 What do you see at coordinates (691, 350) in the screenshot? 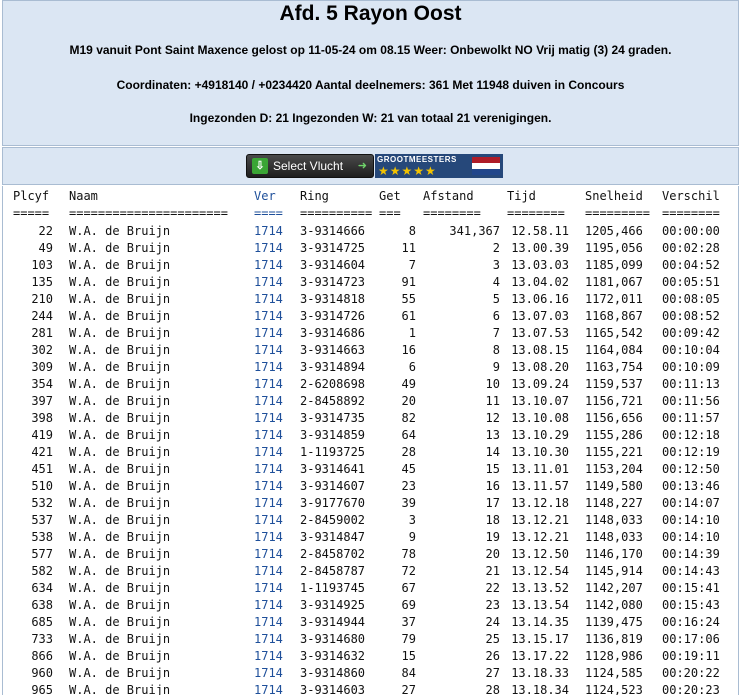
I see `col-verschil: 00:10:04` at bounding box center [691, 350].